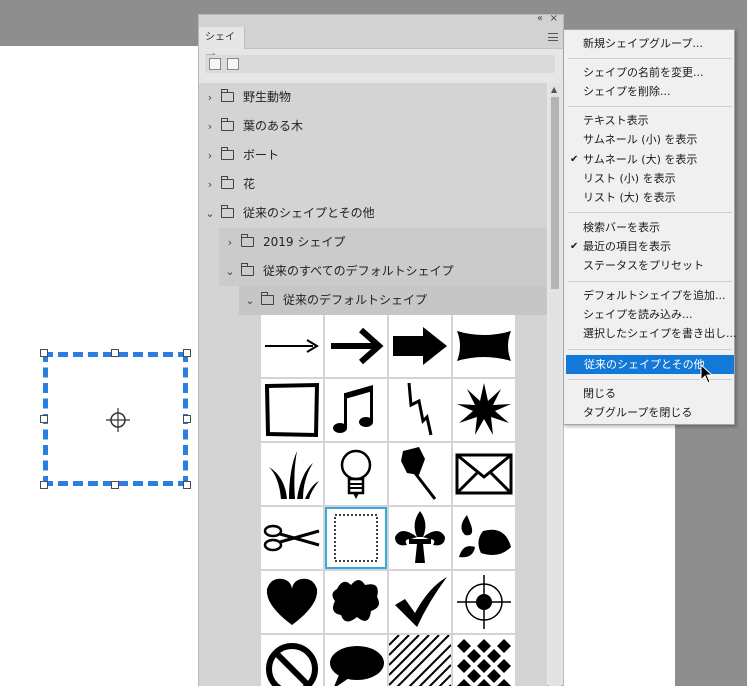  What do you see at coordinates (640, 159) in the screenshot?
I see `menu-item-label: サムネール (大) を表示` at bounding box center [640, 159].